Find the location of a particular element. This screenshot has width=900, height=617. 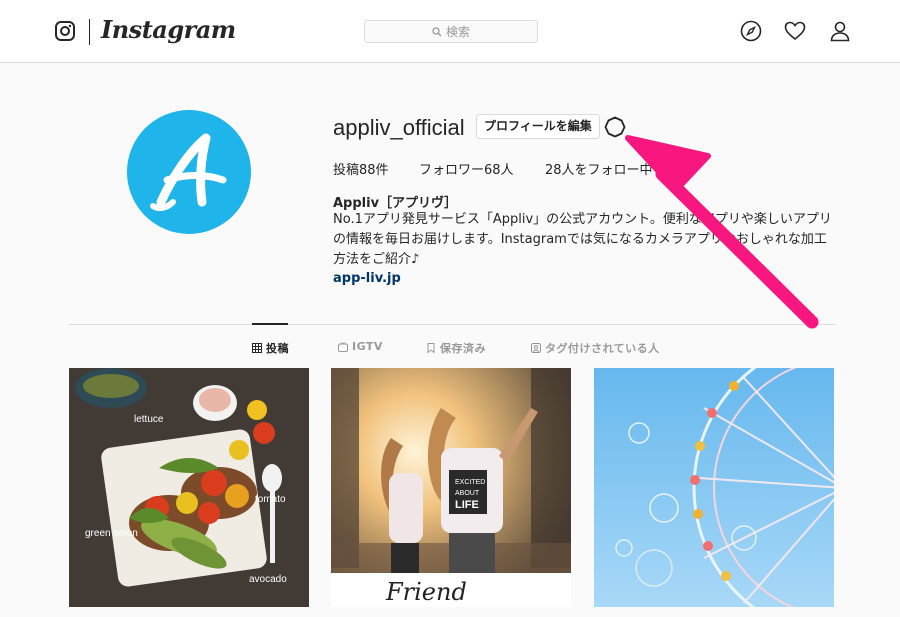

appliv-logo-icon is located at coordinates (188, 172).